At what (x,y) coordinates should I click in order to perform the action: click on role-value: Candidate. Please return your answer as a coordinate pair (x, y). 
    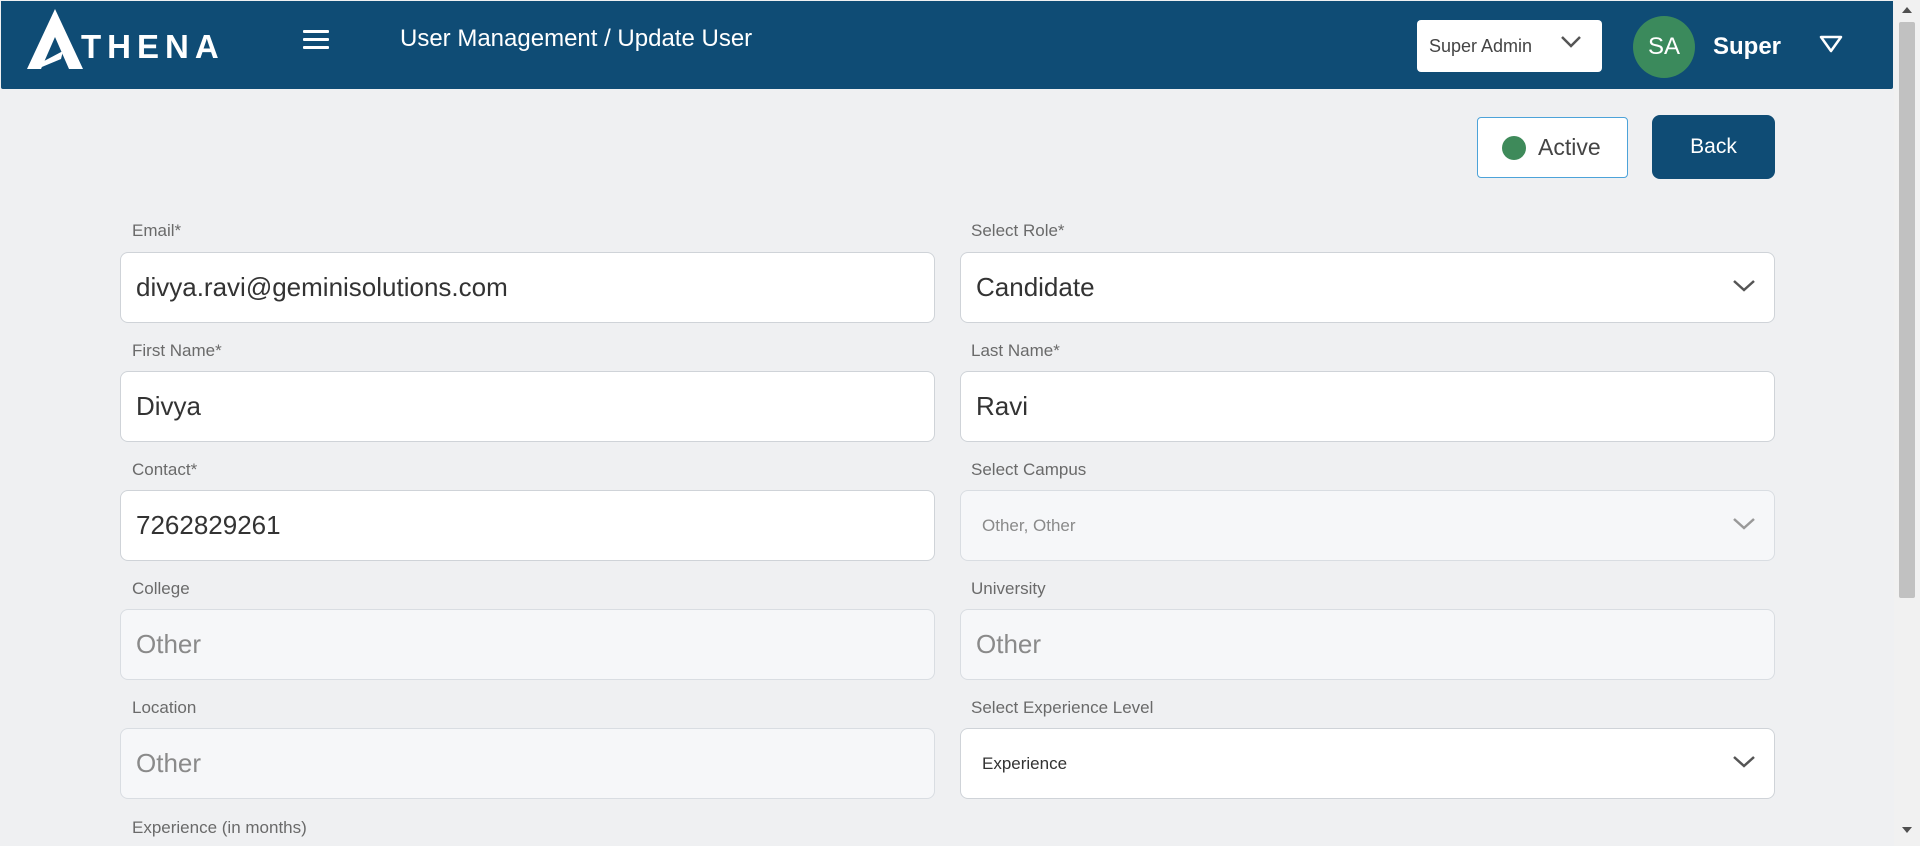
    Looking at the image, I should click on (1035, 287).